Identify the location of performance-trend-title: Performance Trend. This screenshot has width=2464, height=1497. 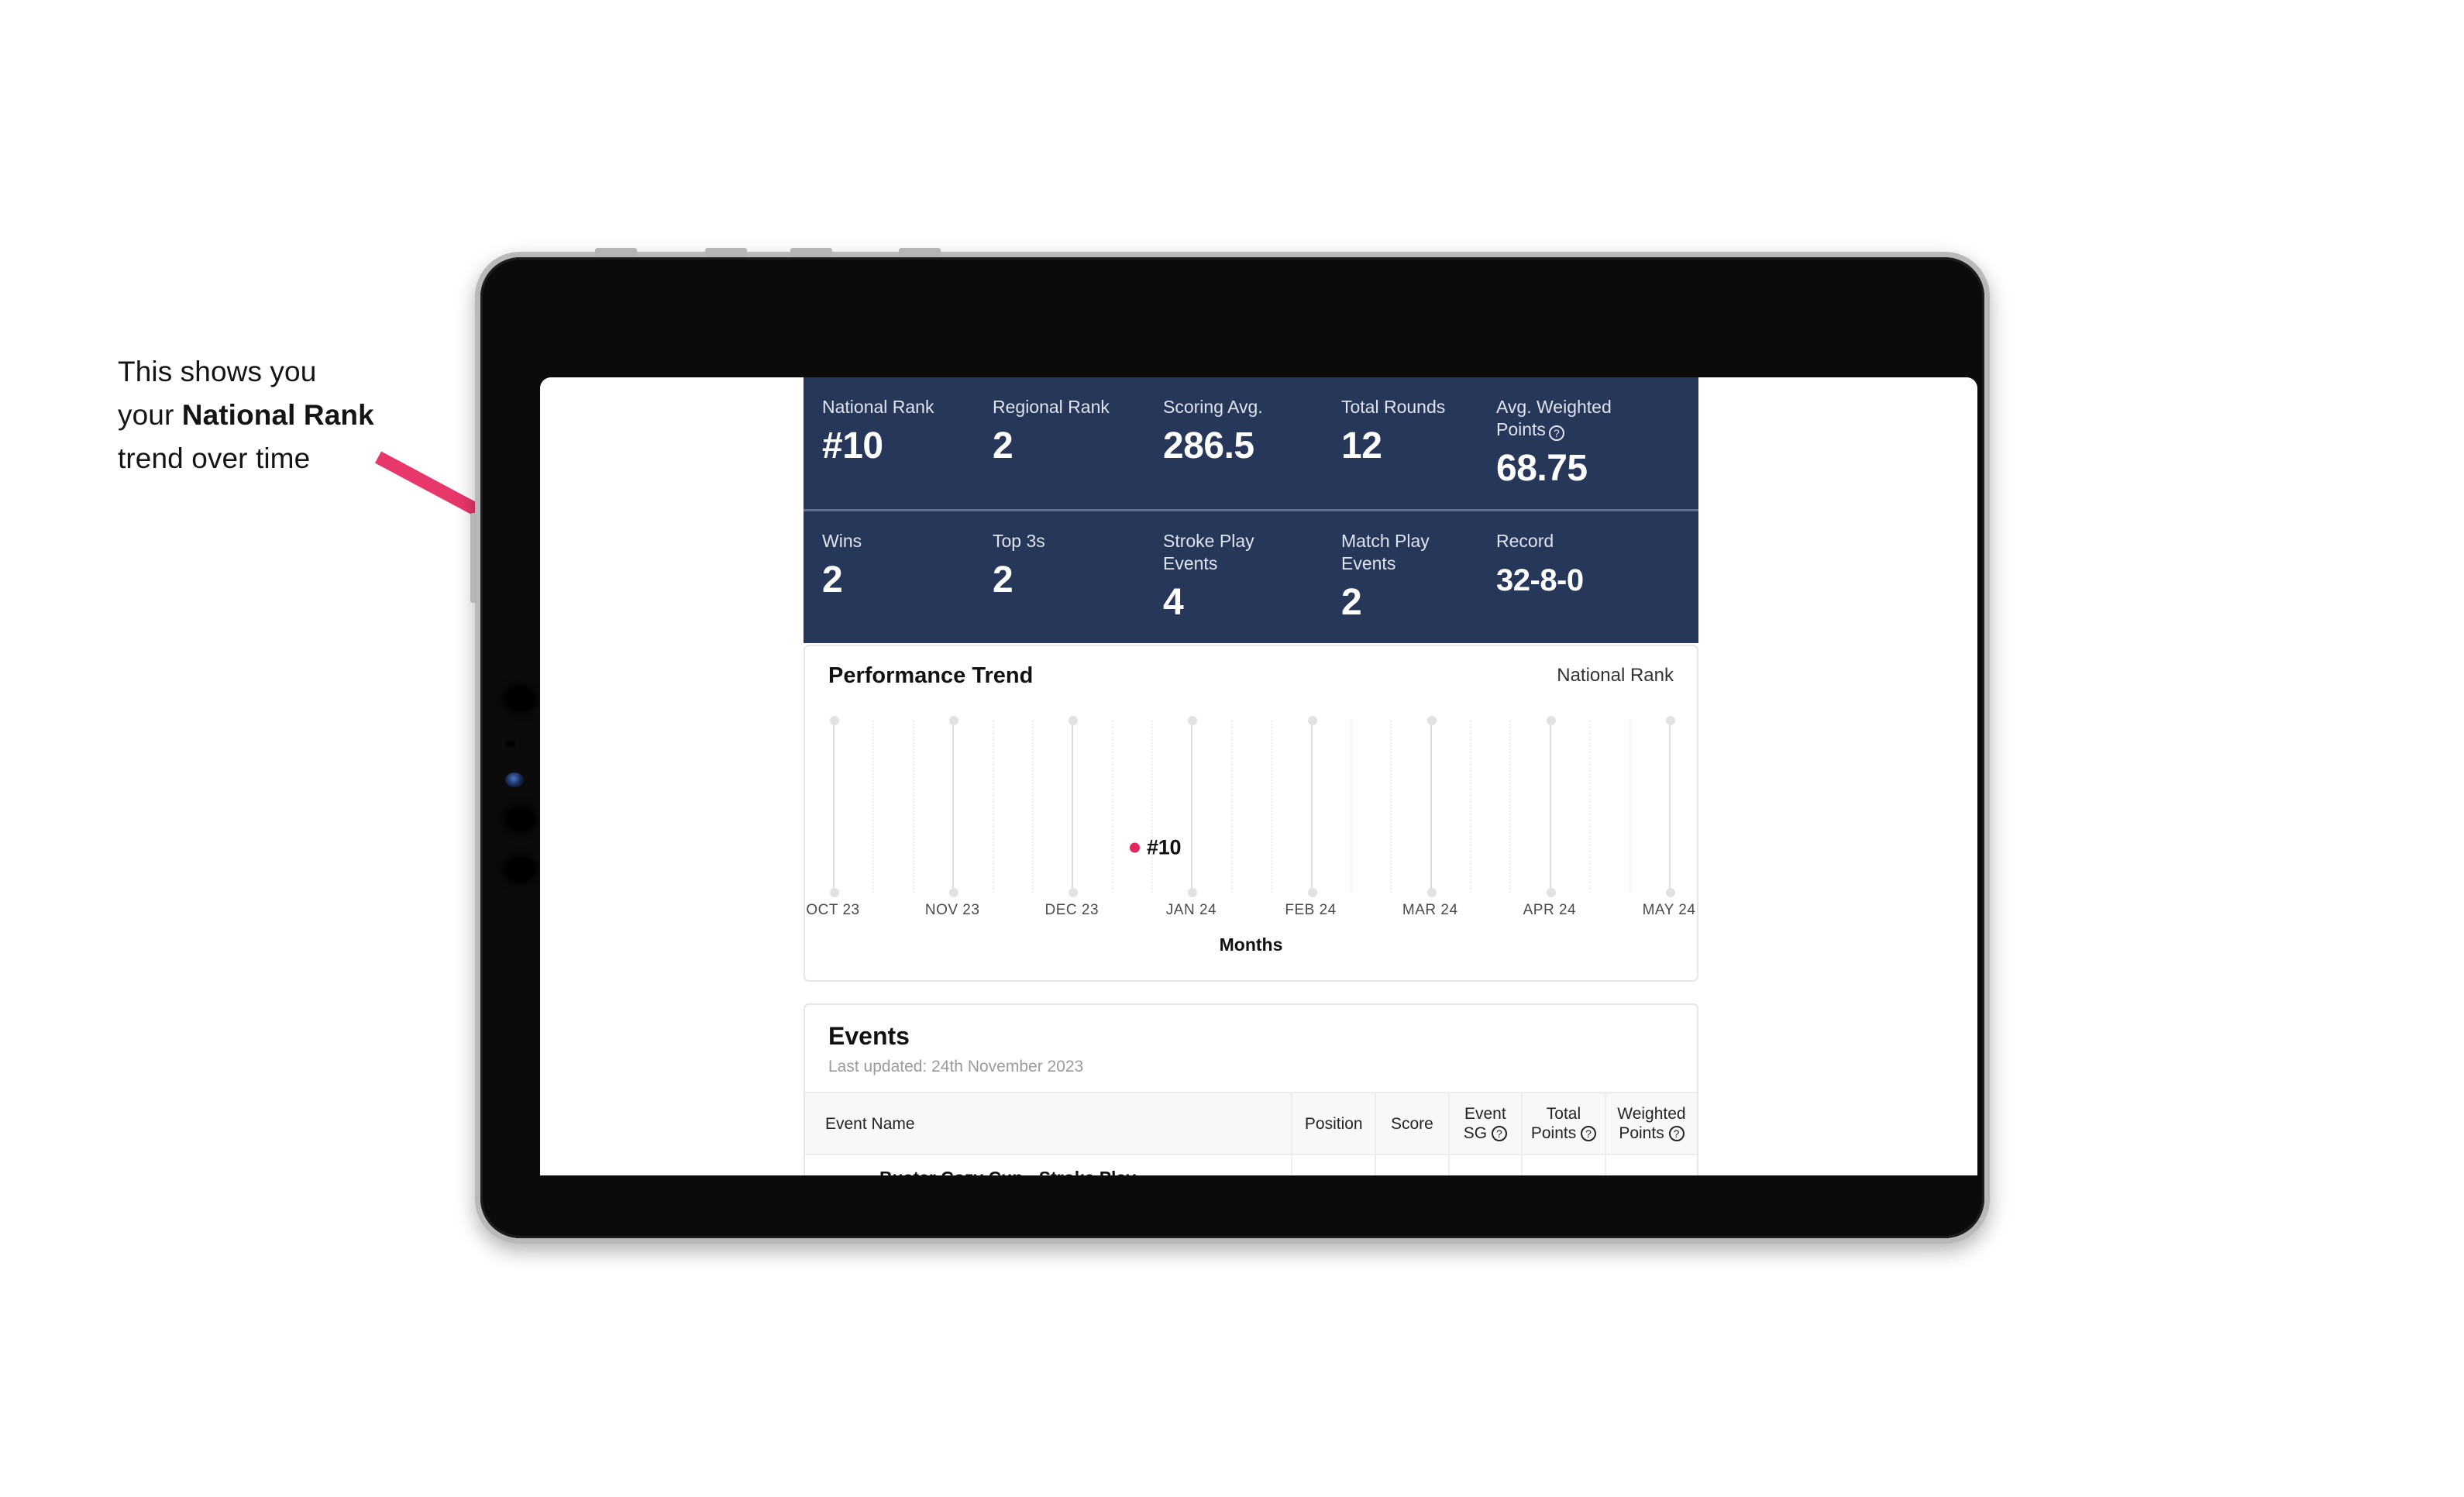
(931, 675).